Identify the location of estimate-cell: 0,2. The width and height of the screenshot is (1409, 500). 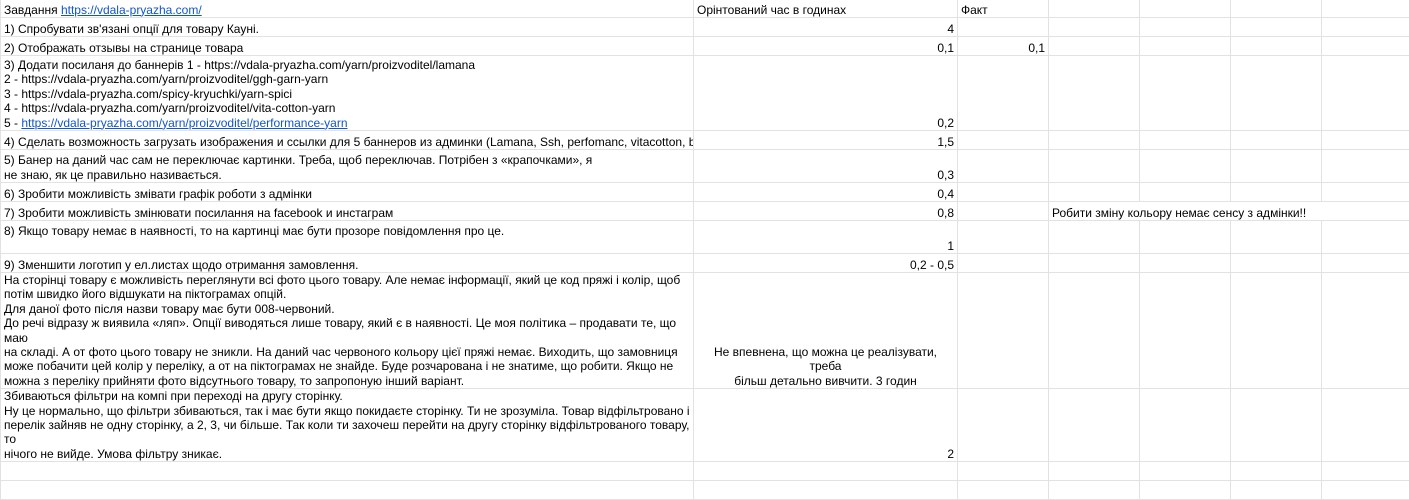
(826, 93).